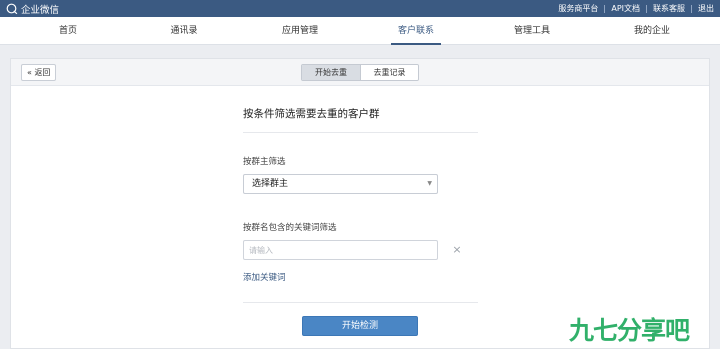  I want to click on nav-my-enterprise: 我的企业, so click(652, 31).